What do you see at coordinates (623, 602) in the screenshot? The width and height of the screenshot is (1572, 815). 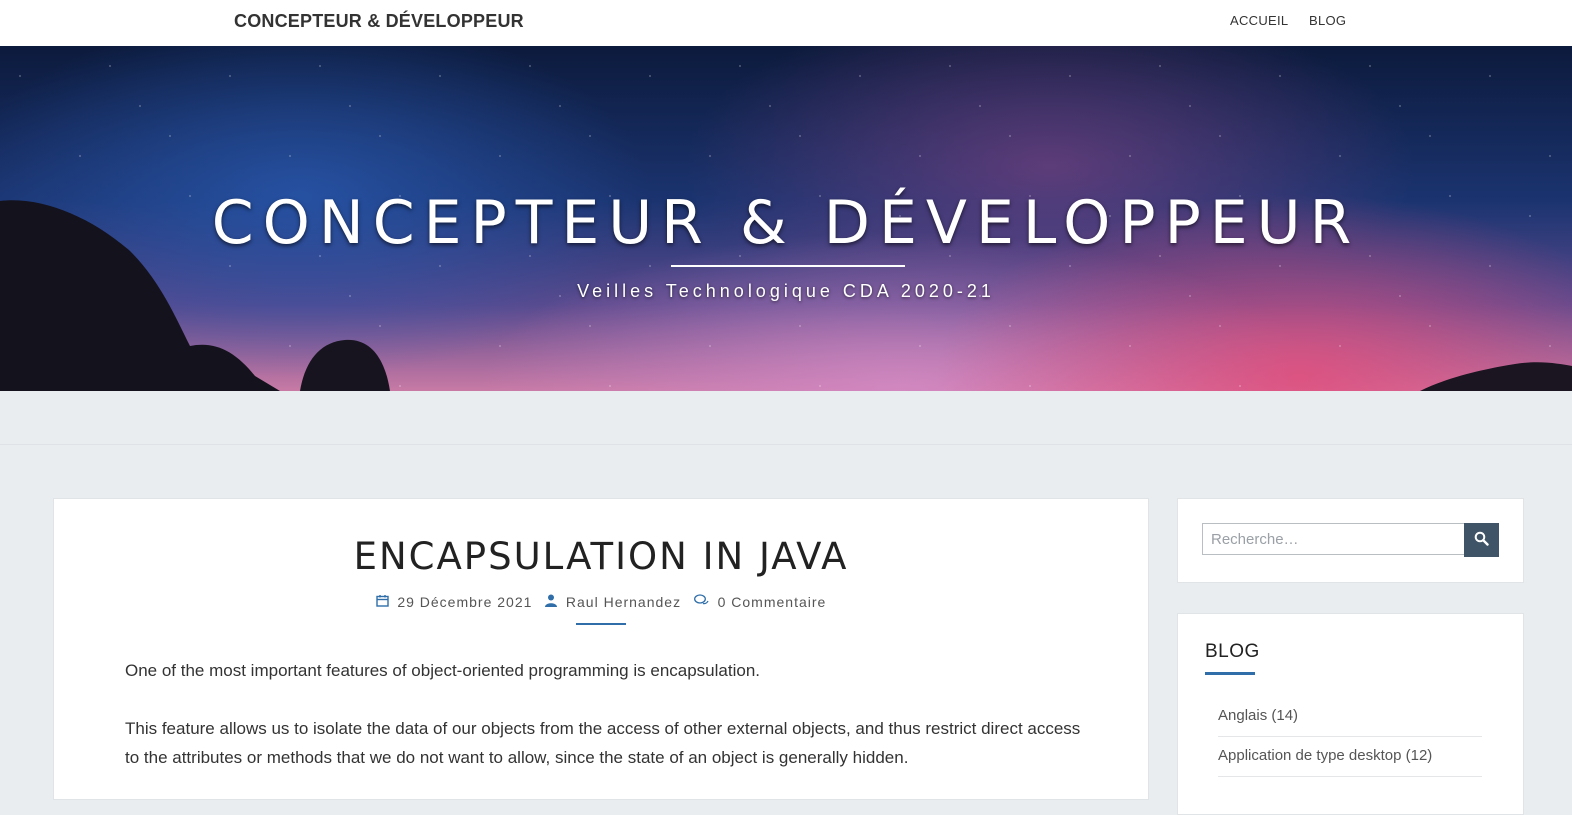 I see `post-author-link: Raul Hernandez` at bounding box center [623, 602].